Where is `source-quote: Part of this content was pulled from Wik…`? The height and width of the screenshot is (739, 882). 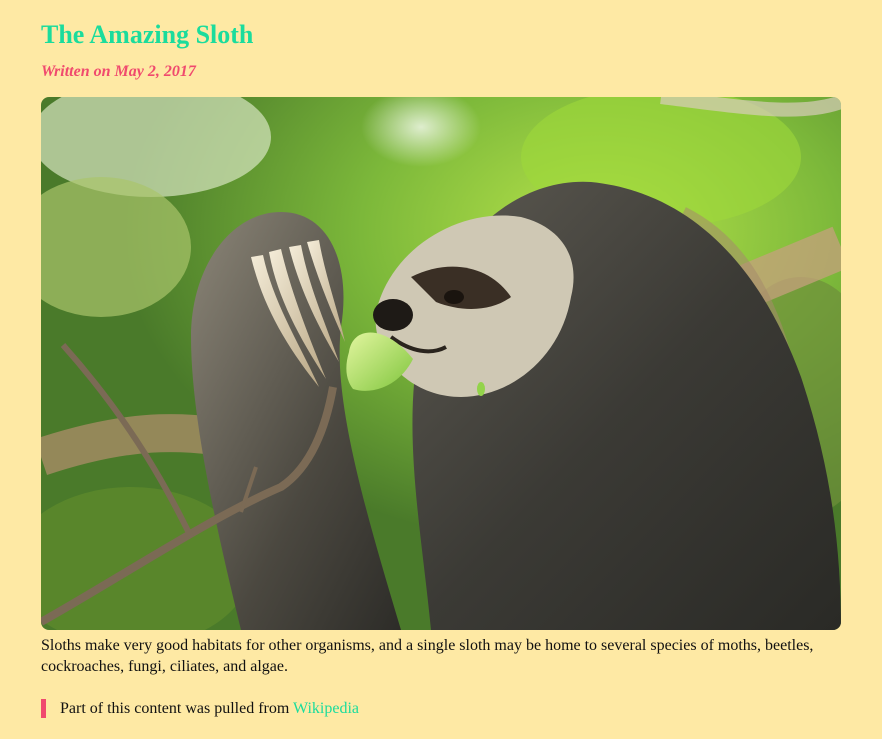
source-quote: Part of this content was pulled from Wik… is located at coordinates (200, 708).